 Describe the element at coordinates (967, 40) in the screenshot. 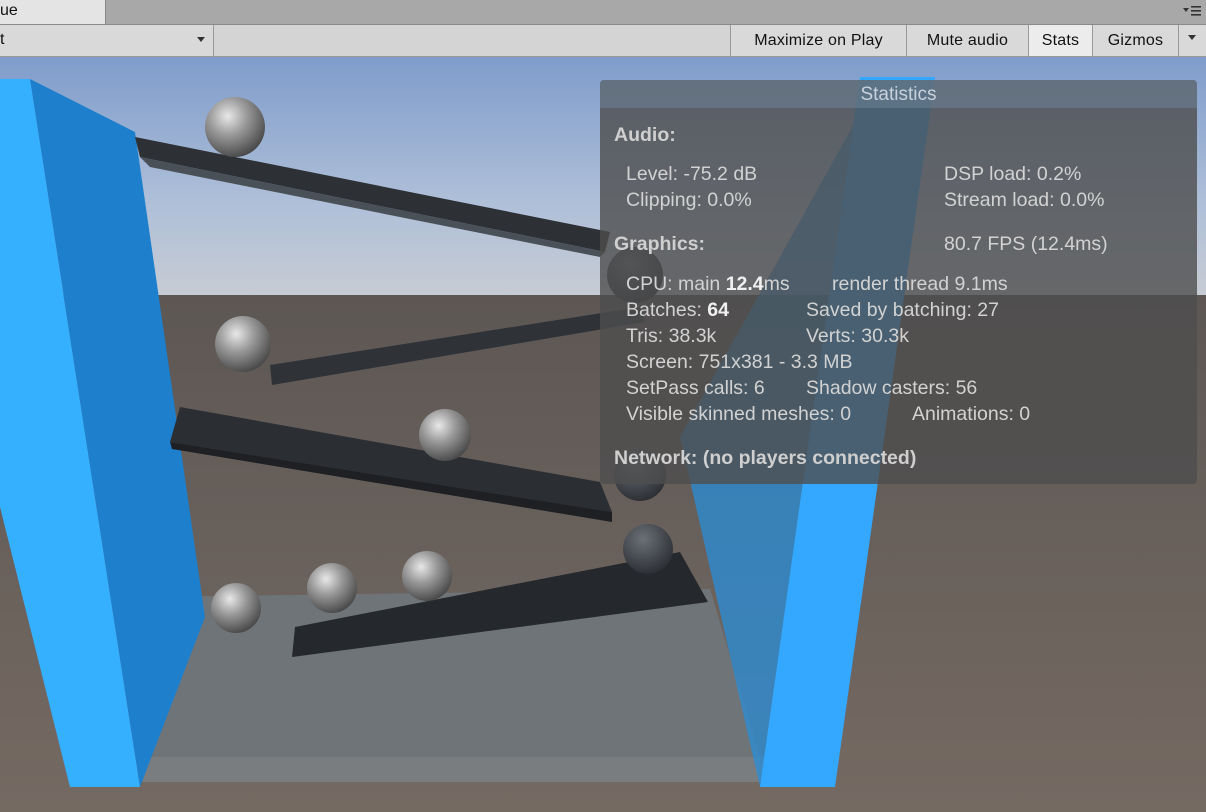

I see `mute-audio-button: Mute audio` at that location.